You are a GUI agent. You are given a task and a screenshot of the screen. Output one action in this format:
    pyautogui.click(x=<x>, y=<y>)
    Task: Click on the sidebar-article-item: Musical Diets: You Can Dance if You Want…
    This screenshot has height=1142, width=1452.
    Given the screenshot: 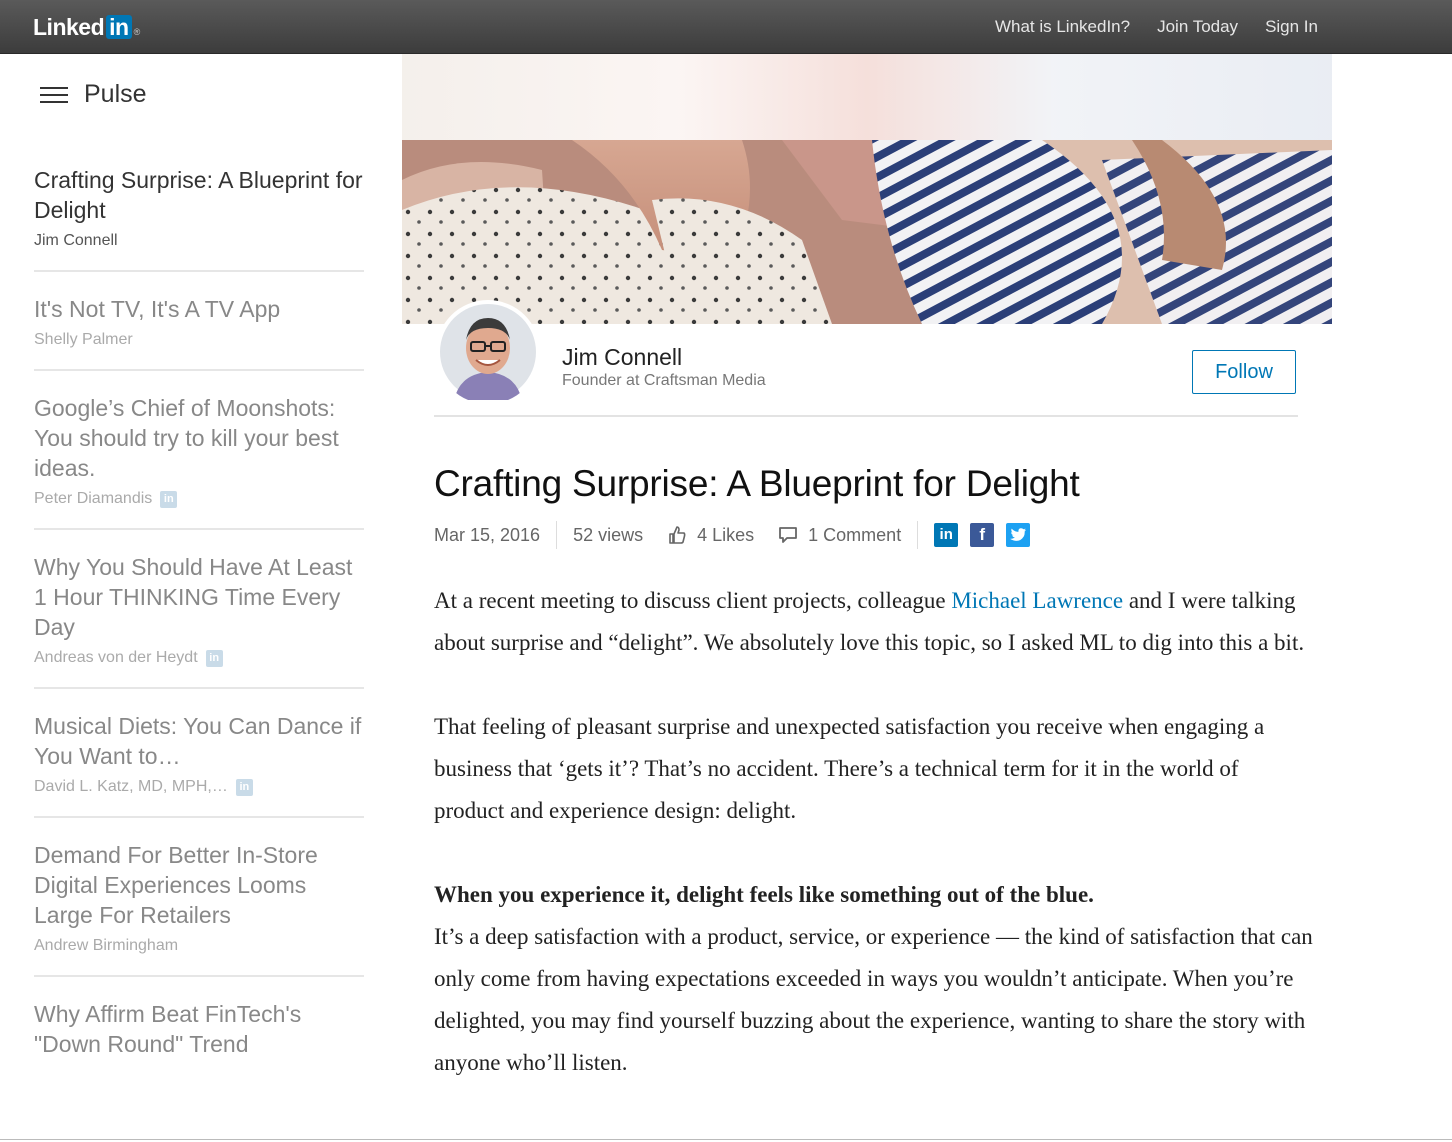 What is the action you would take?
    pyautogui.click(x=199, y=764)
    